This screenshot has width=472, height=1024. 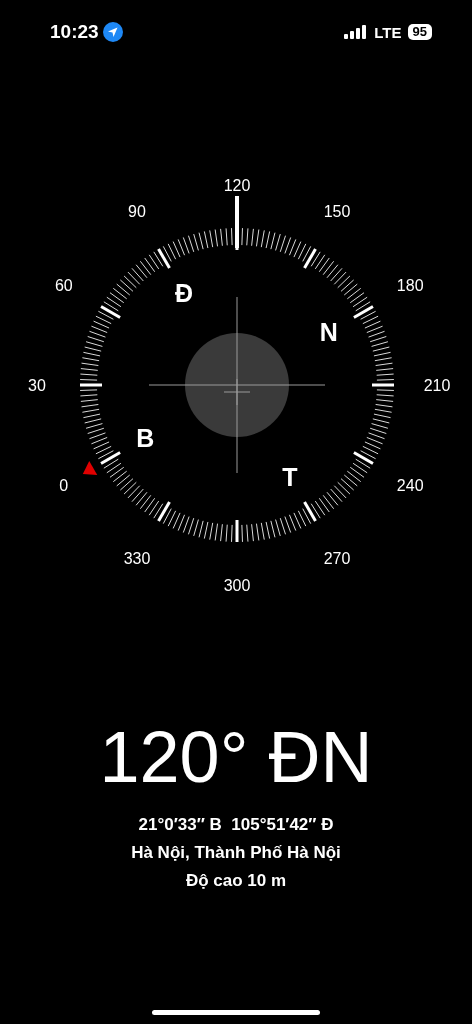 I want to click on home-indicator, so click(x=236, y=1012).